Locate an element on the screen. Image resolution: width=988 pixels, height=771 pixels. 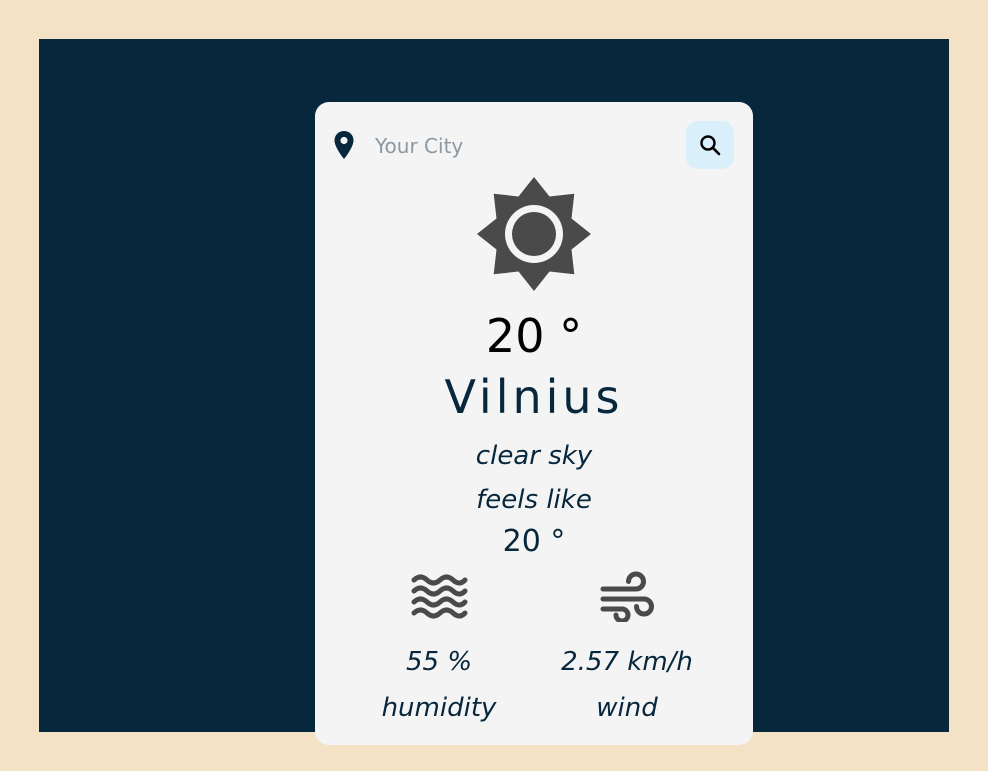
feels-like-value: 20 ° is located at coordinates (534, 541).